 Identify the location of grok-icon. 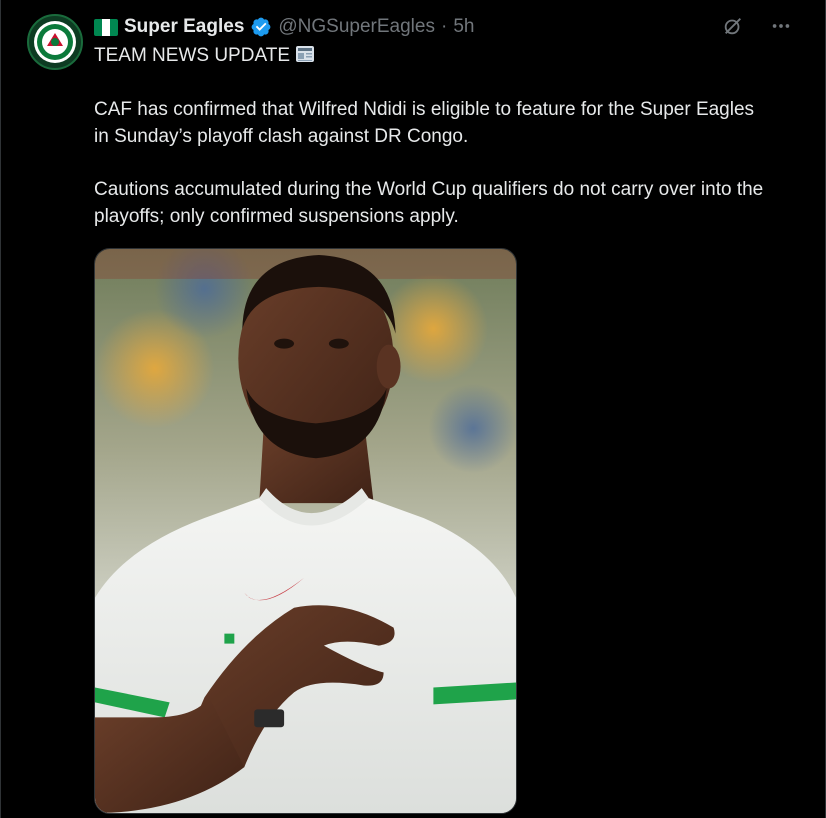
(733, 26).